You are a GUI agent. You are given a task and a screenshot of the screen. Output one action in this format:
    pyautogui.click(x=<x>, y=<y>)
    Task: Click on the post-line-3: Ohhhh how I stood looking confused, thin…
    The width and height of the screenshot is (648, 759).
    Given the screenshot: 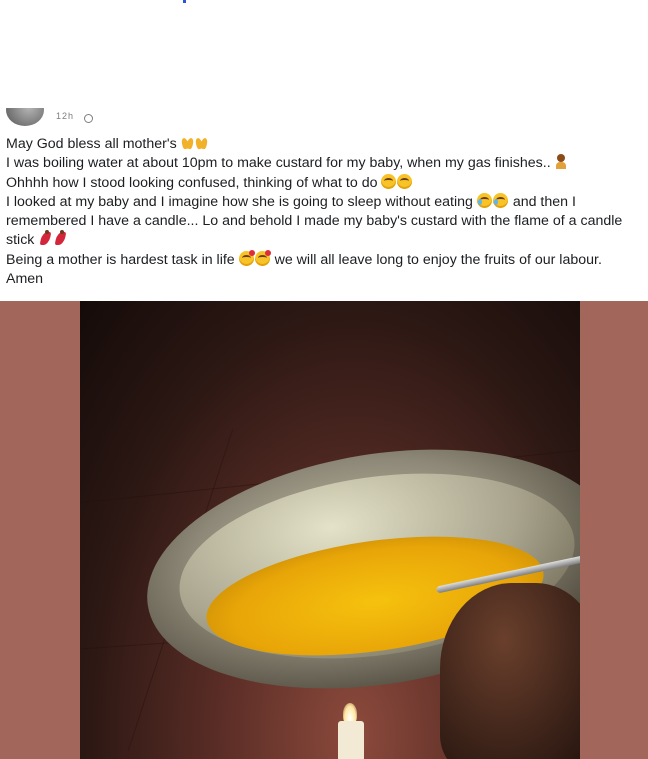 What is the action you would take?
    pyautogui.click(x=326, y=183)
    